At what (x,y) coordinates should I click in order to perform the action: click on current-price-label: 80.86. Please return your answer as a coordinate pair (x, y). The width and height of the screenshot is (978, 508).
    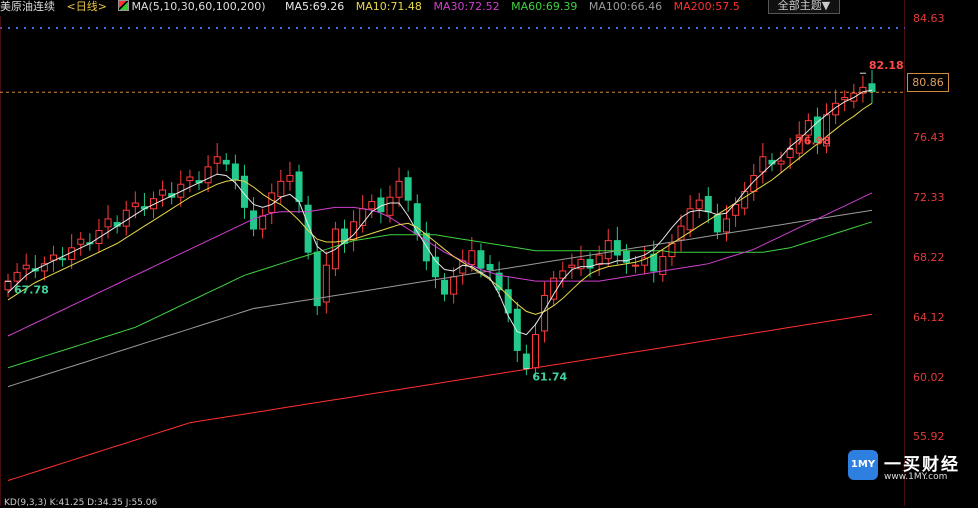
    Looking at the image, I should click on (928, 82).